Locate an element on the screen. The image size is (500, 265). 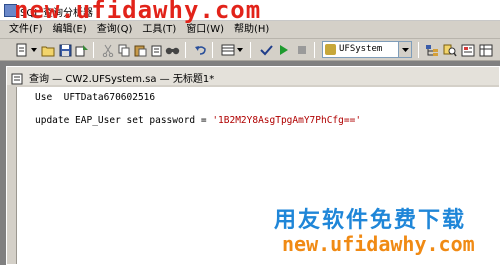
object-search-icon is located at coordinates (450, 50).